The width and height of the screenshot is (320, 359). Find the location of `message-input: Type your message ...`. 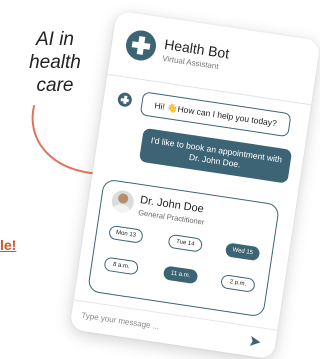

message-input: Type your message ... is located at coordinates (120, 321).